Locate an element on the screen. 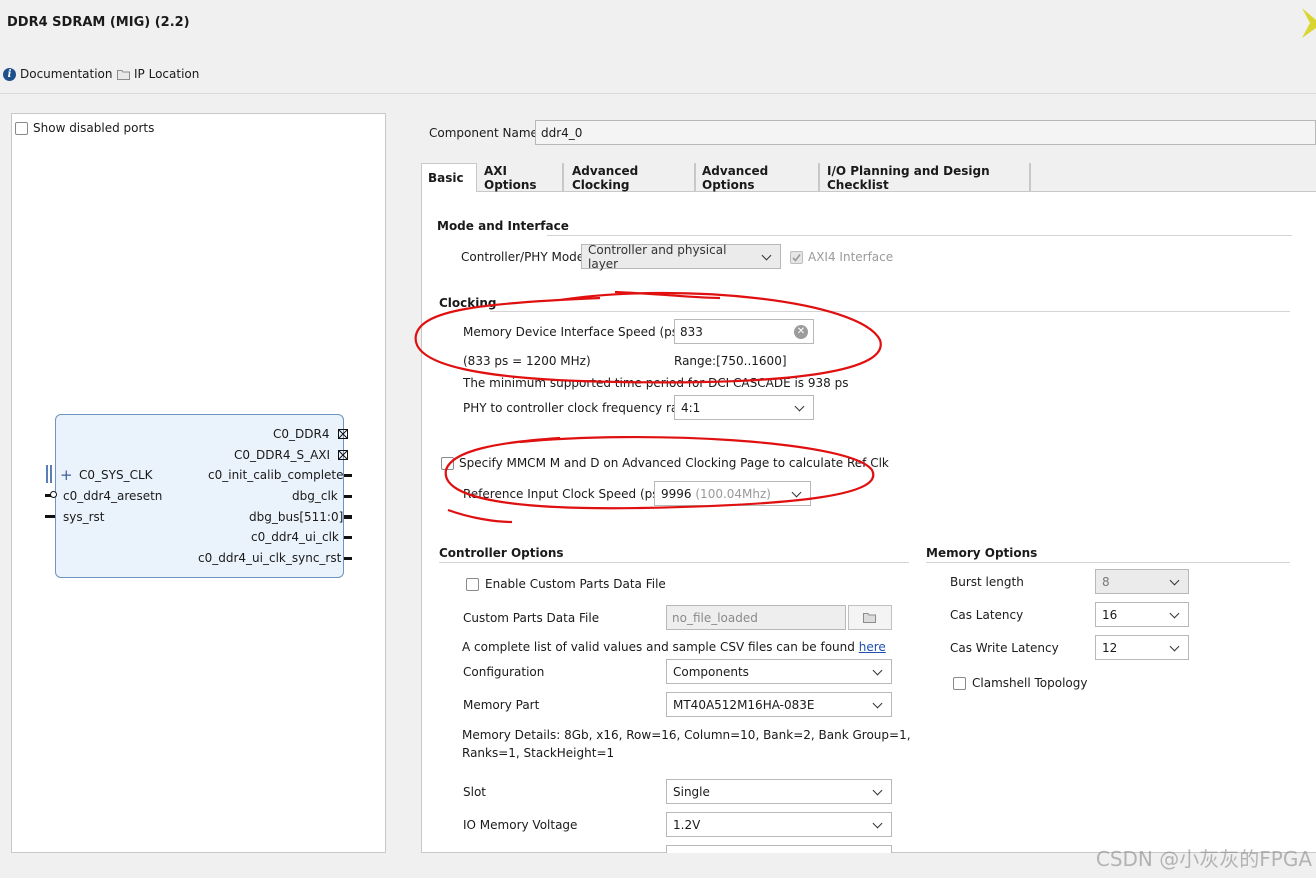 The height and width of the screenshot is (878, 1316). clear-icon: ✕ is located at coordinates (801, 331).